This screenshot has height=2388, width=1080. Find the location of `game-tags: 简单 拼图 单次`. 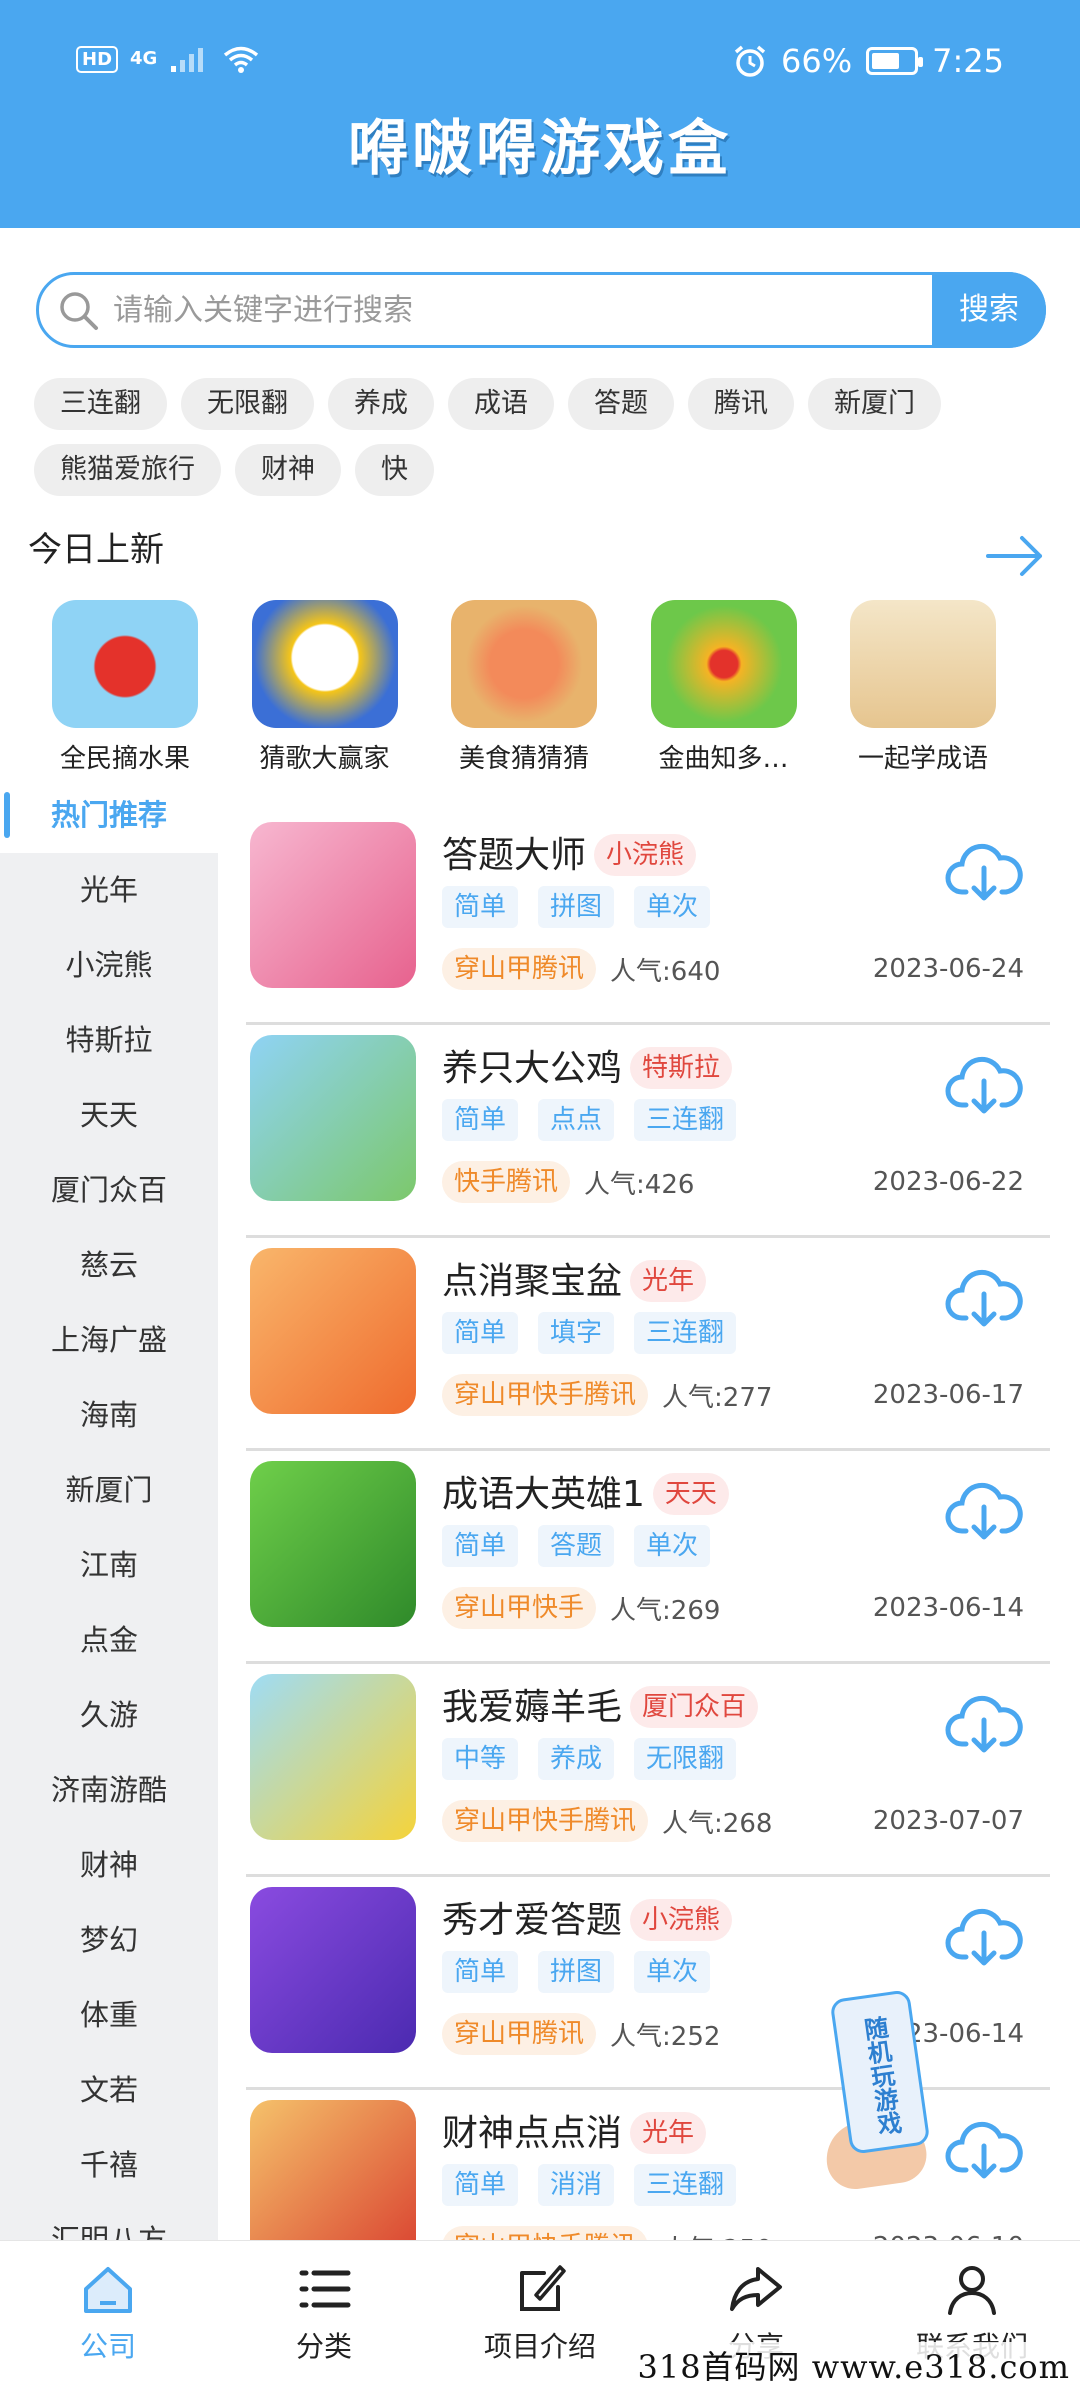

game-tags: 简单 拼图 单次 is located at coordinates (576, 907).